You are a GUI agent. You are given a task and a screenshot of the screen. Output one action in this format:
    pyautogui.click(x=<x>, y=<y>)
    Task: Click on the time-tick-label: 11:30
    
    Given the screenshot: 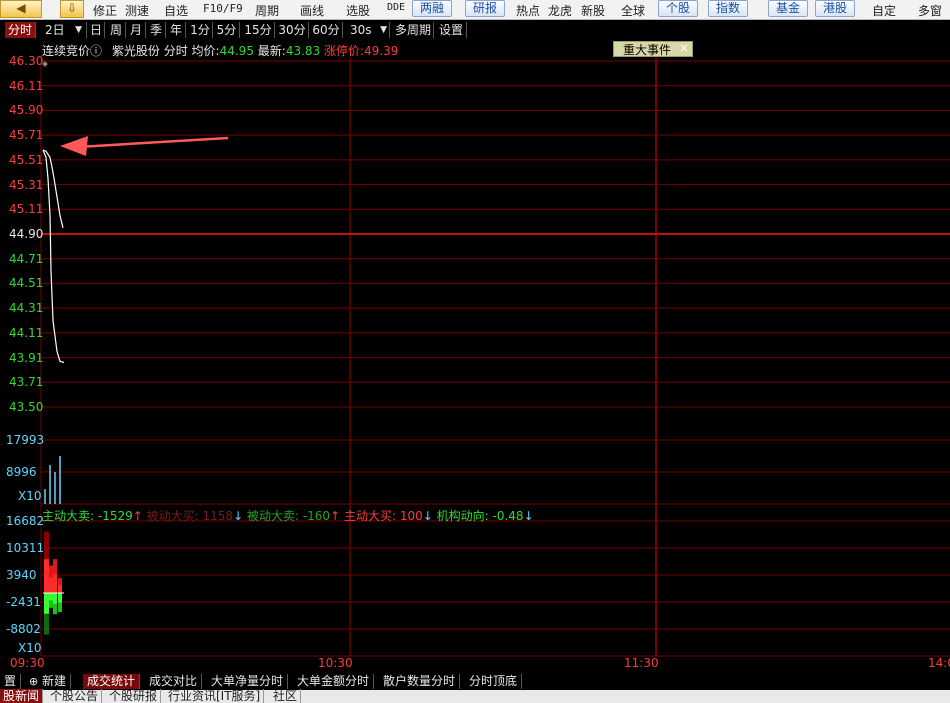 What is the action you would take?
    pyautogui.click(x=641, y=663)
    